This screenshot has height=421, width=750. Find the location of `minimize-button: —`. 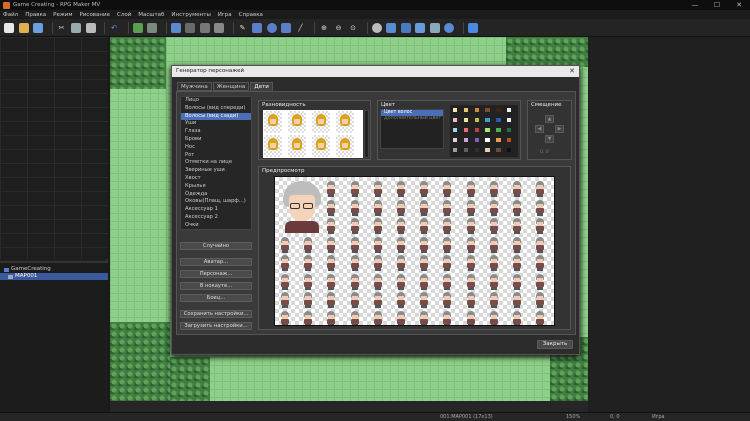

minimize-button: — is located at coordinates (695, 5).